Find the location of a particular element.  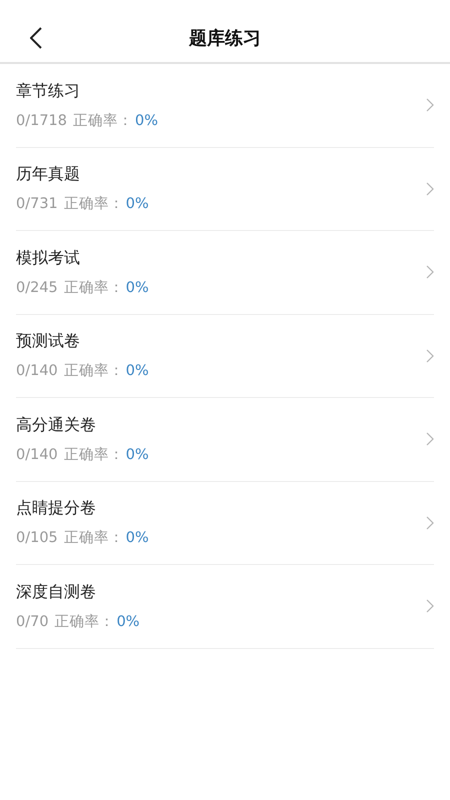

item-title: 历年真题 is located at coordinates (48, 175).